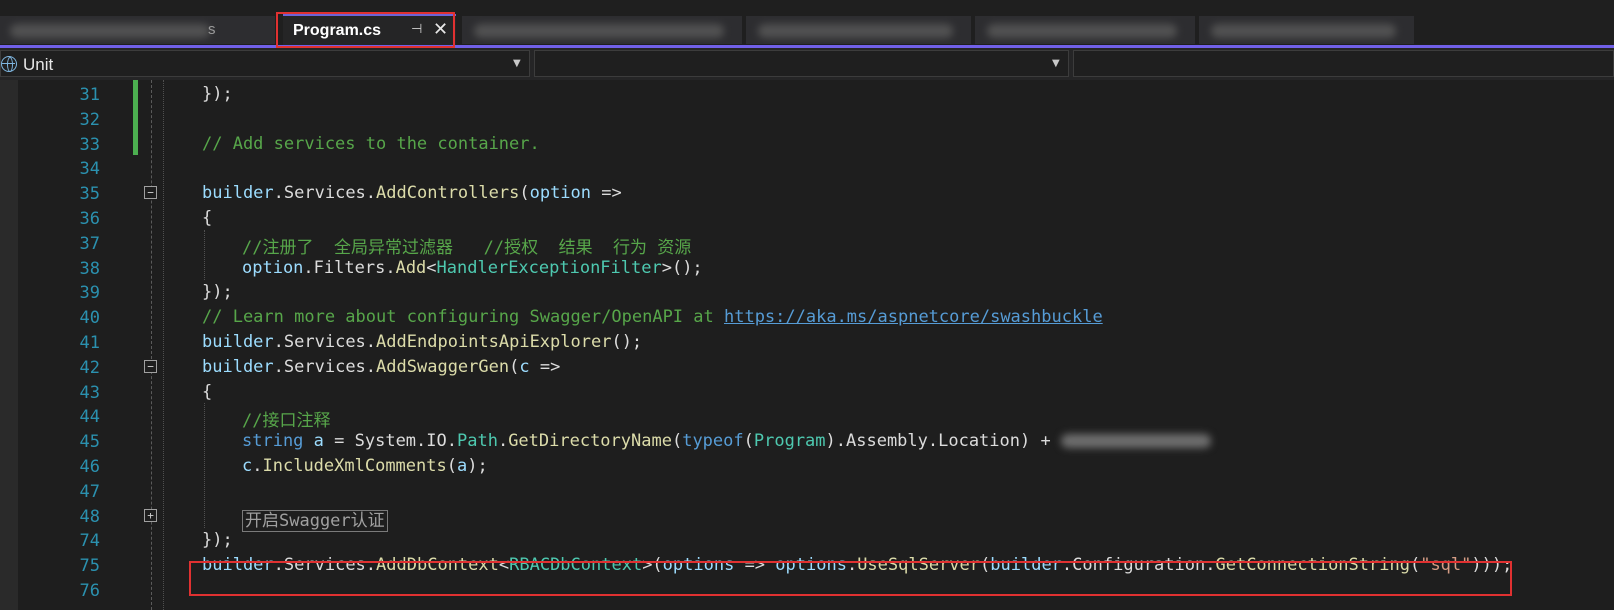 The width and height of the screenshot is (1614, 610). I want to click on code-line: 37 //注册了 全局异常过滤器 //授权 结果 行为 资源, so click(807, 244).